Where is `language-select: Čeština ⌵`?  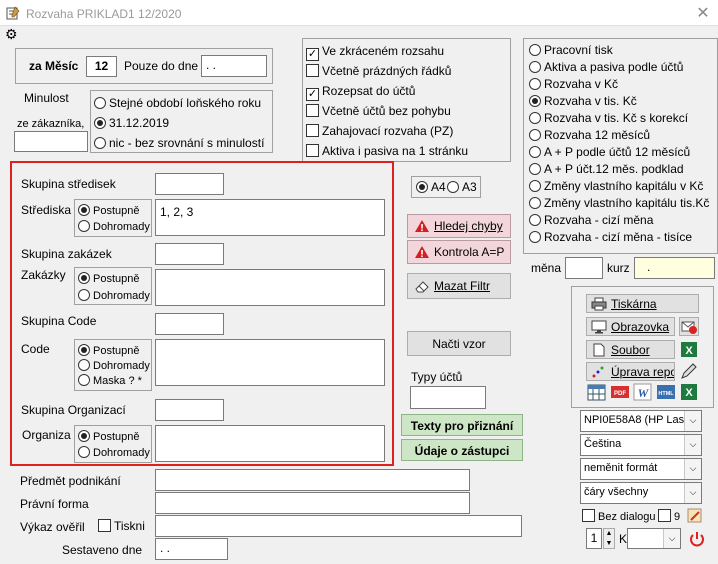 language-select: Čeština ⌵ is located at coordinates (641, 445).